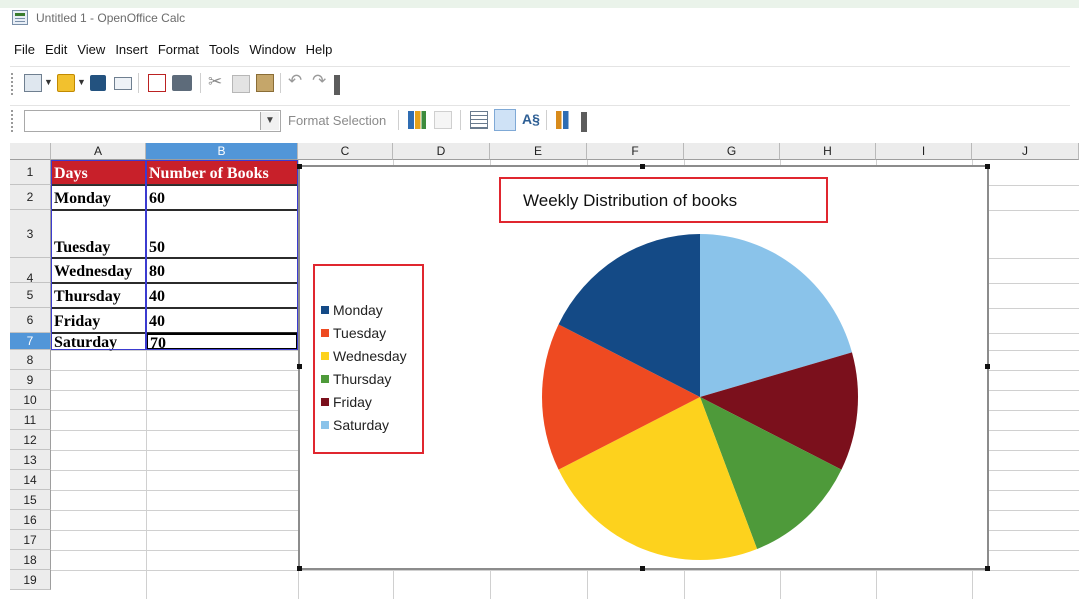 This screenshot has height=599, width=1079. I want to click on legend-entry-friday: Friday, so click(346, 402).